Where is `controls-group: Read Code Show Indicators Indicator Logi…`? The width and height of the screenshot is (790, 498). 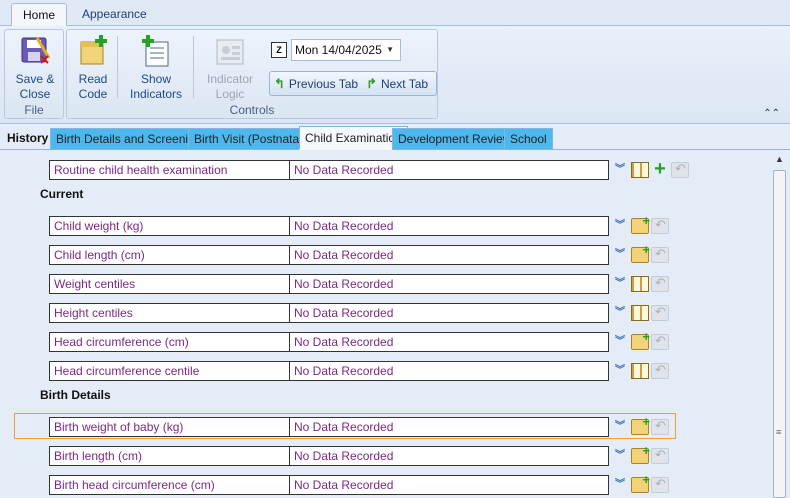 controls-group: Read Code Show Indicators Indicator Logi… is located at coordinates (252, 74).